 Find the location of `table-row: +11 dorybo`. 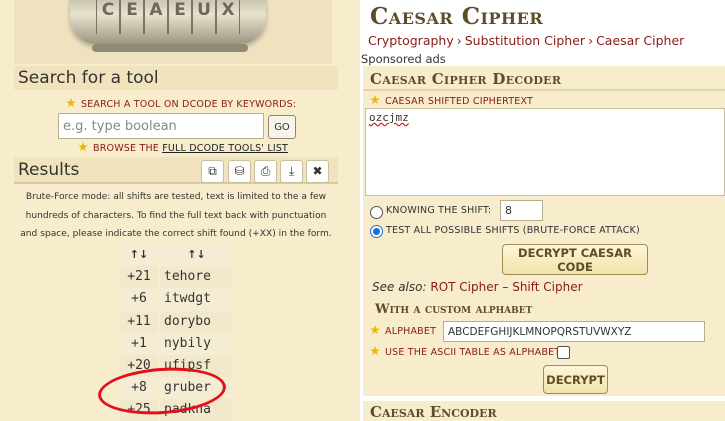

table-row: +11 dorybo is located at coordinates (176, 321).